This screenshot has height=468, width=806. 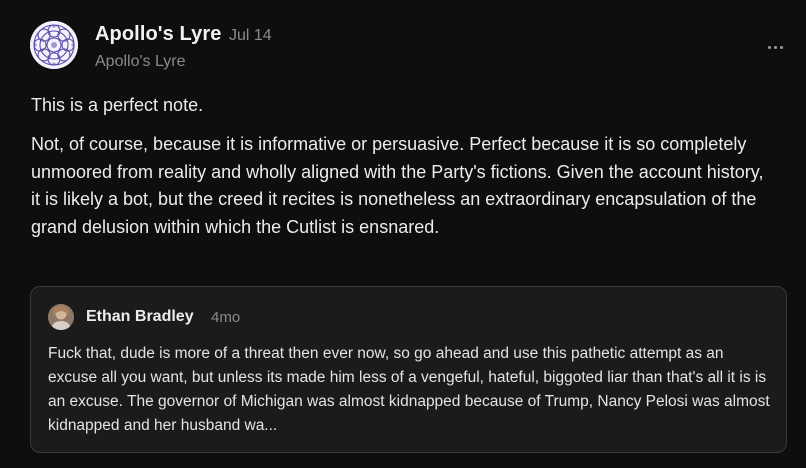 I want to click on ellipsis-icon, so click(x=775, y=47).